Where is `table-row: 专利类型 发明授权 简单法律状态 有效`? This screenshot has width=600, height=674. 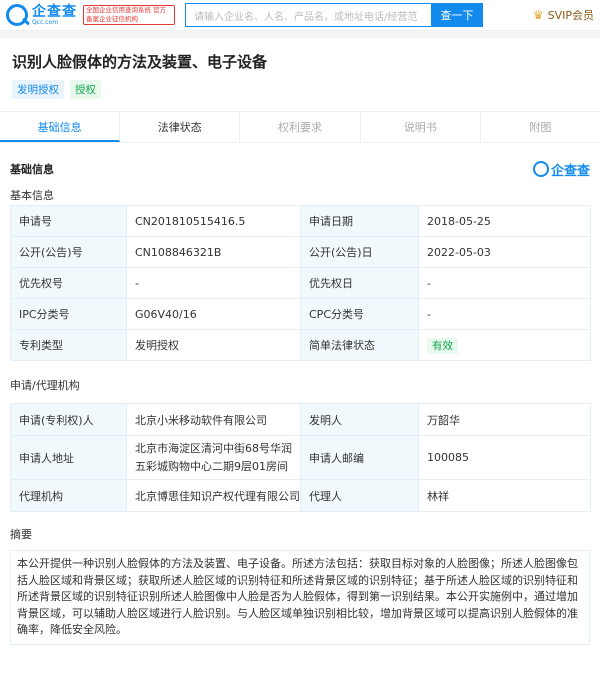
table-row: 专利类型 发明授权 简单法律状态 有效 is located at coordinates (300, 345).